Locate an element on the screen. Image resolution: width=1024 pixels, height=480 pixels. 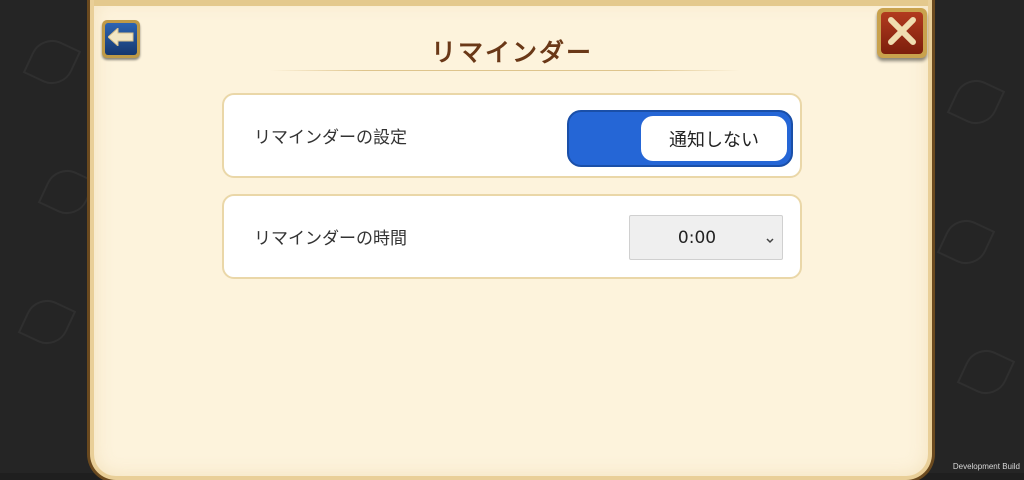
reminder-time-row: リマインダーの時間 0:00 is located at coordinates (512, 236).